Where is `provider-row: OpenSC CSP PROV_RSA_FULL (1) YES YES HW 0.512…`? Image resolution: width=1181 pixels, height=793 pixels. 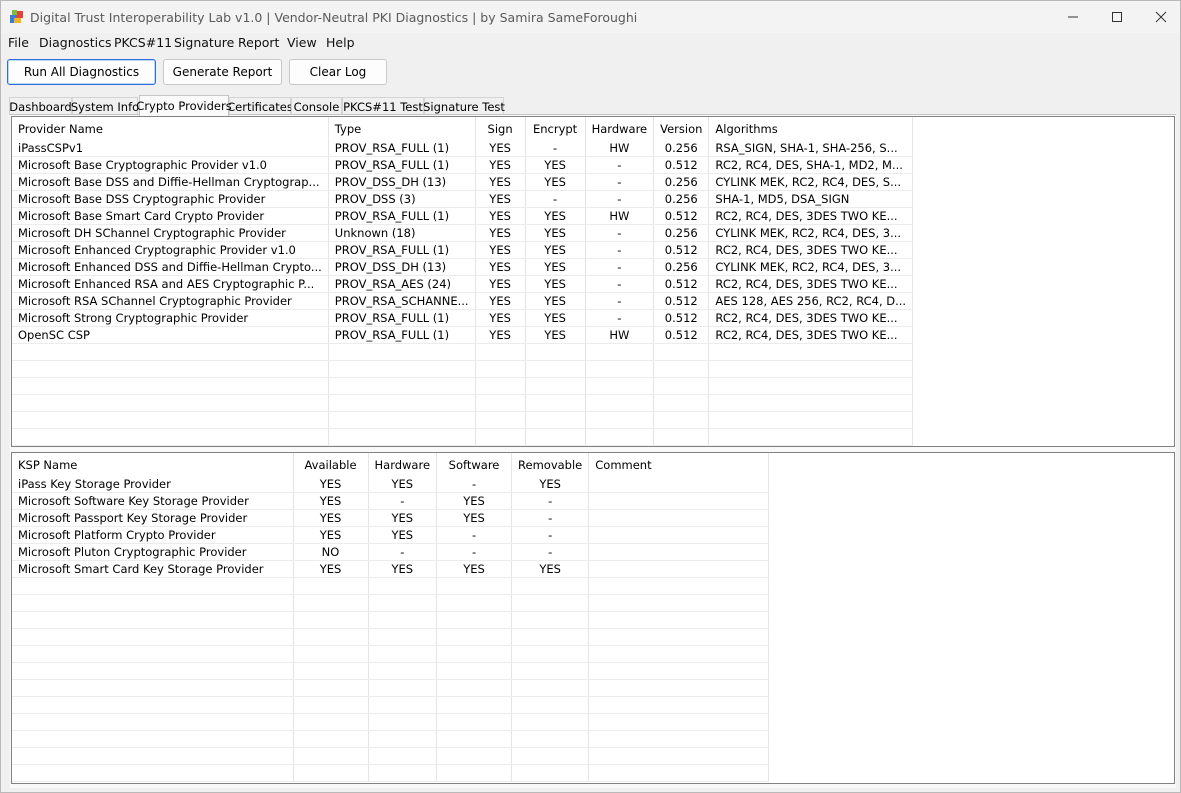
provider-row: OpenSC CSP PROV_RSA_FULL (1) YES YES HW 0.512… is located at coordinates (463, 335).